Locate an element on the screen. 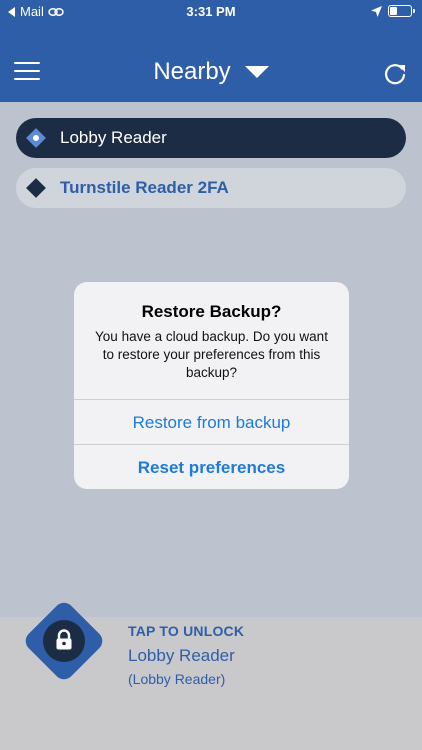 This screenshot has width=422, height=750. location-arrow-icon is located at coordinates (376, 11).